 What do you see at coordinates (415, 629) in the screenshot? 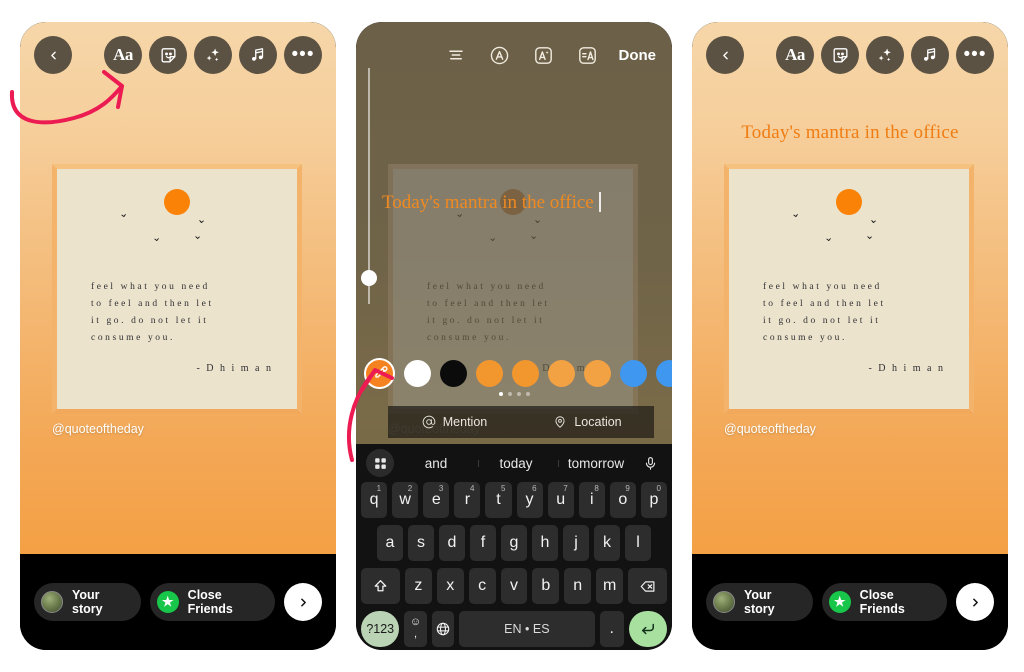
I see `emoji-comma-key: ☺ ,` at bounding box center [415, 629].